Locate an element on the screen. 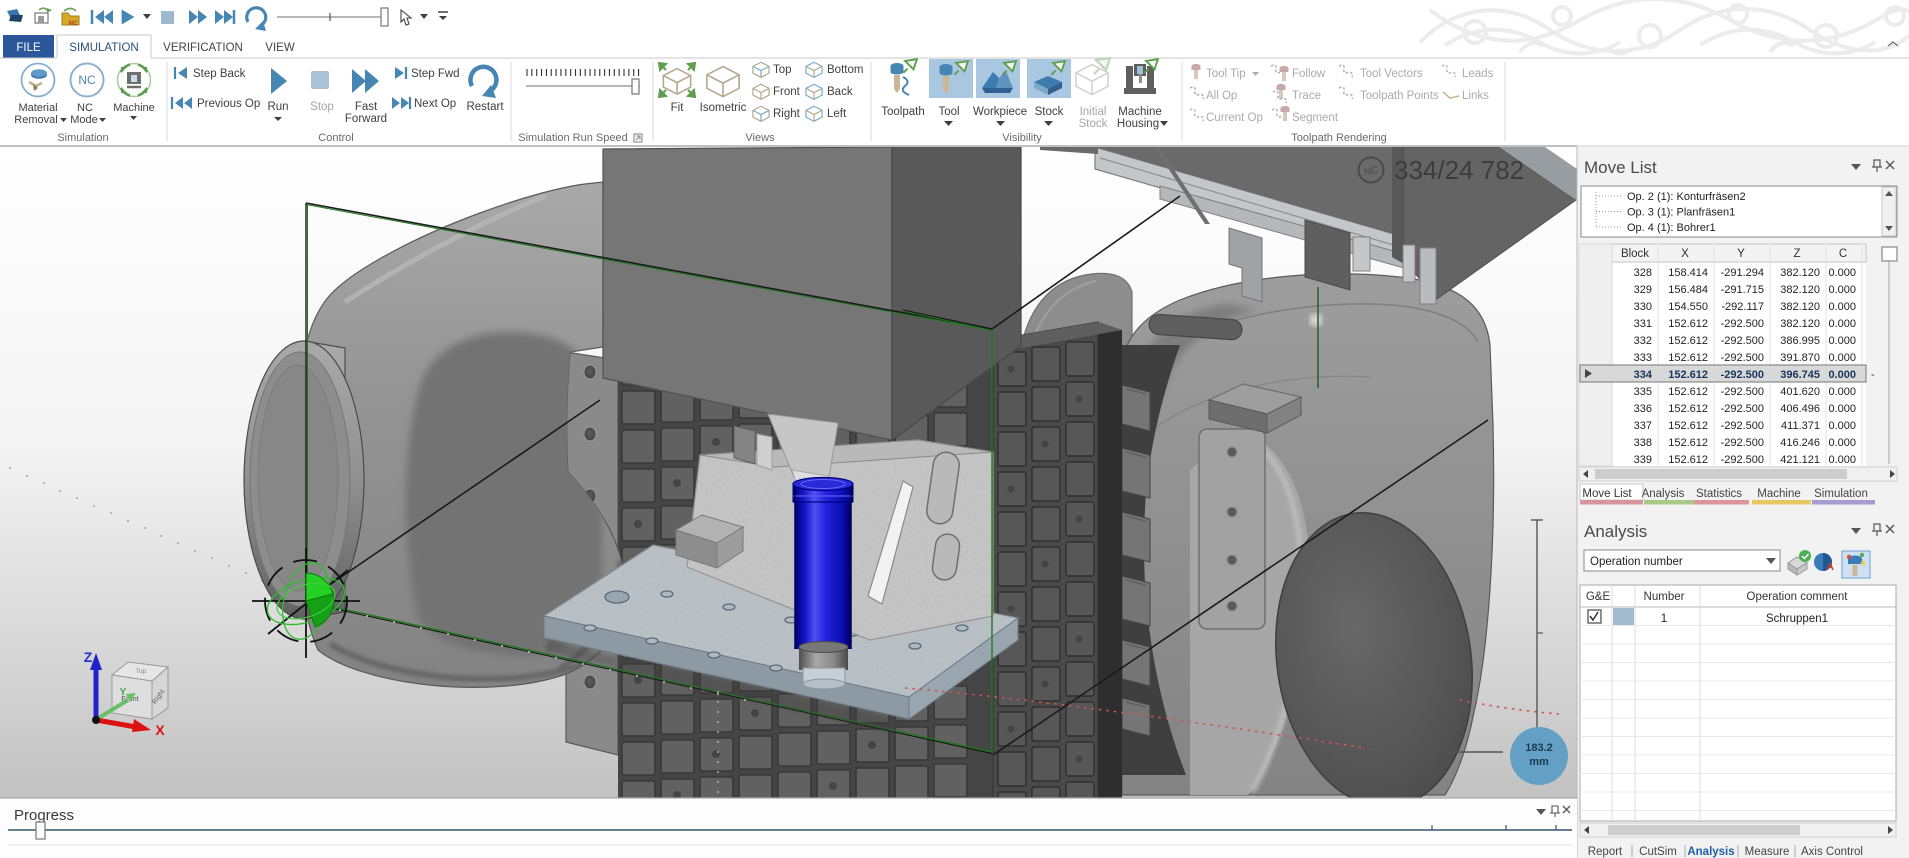 The width and height of the screenshot is (1909, 858). svg-text: Op. 4 (1): Bohrer1 is located at coordinates (1671, 228).